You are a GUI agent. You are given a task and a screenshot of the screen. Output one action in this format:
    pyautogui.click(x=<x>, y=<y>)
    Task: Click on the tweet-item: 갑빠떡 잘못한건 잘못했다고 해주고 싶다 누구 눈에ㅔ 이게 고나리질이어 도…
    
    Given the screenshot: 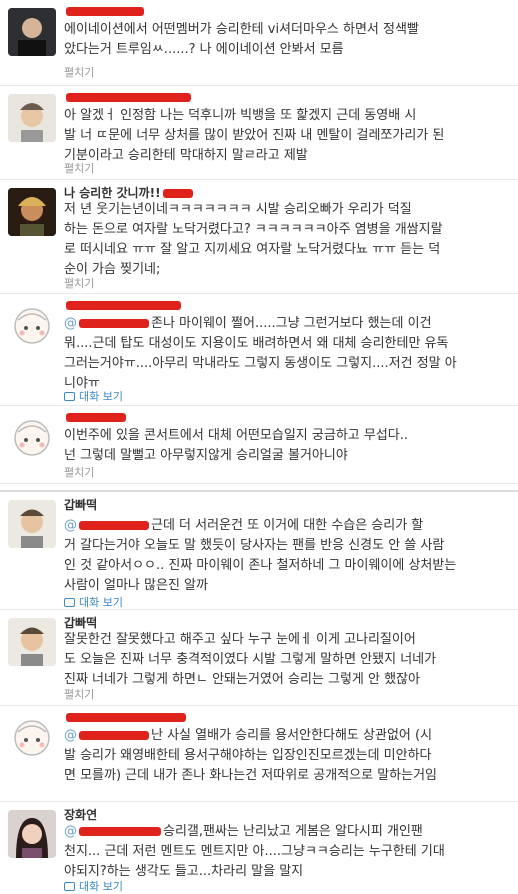 What is the action you would take?
    pyautogui.click(x=259, y=658)
    